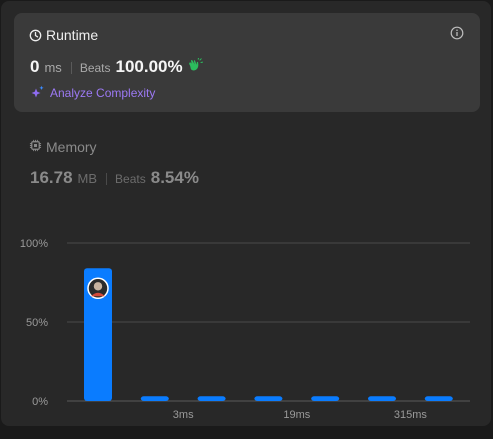 The width and height of the screenshot is (493, 439). Describe the element at coordinates (296, 415) in the screenshot. I see `x-tick-label: 19ms` at that location.